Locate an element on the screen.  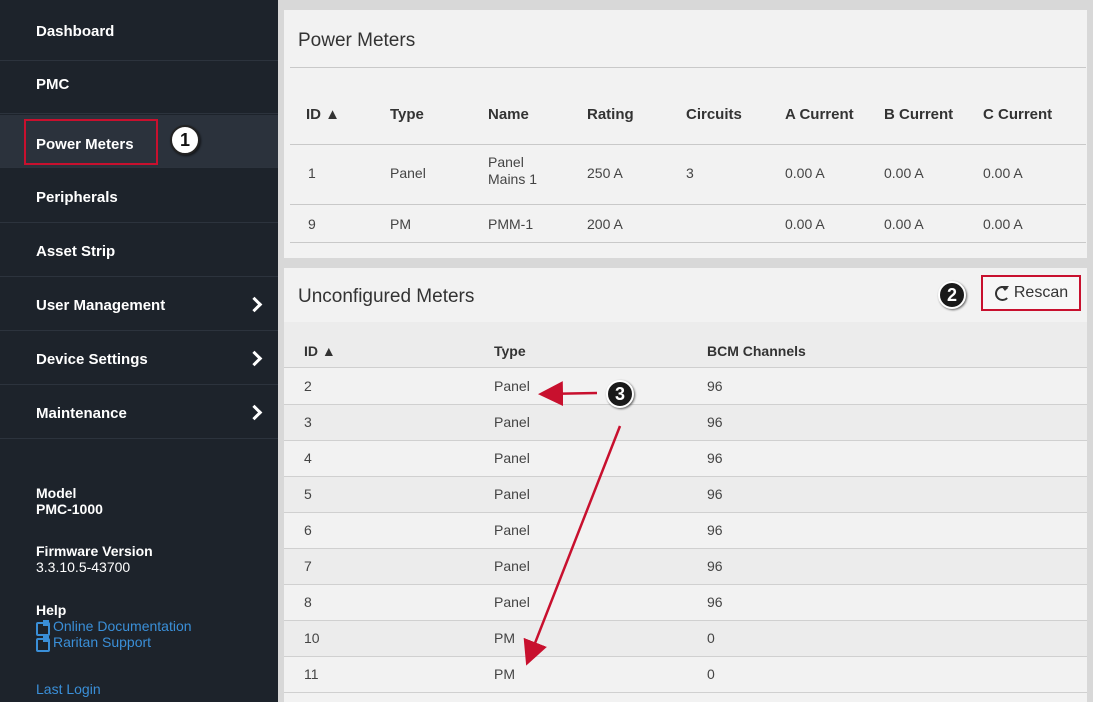
column-header-circuits: Circuits is located at coordinates (714, 114).